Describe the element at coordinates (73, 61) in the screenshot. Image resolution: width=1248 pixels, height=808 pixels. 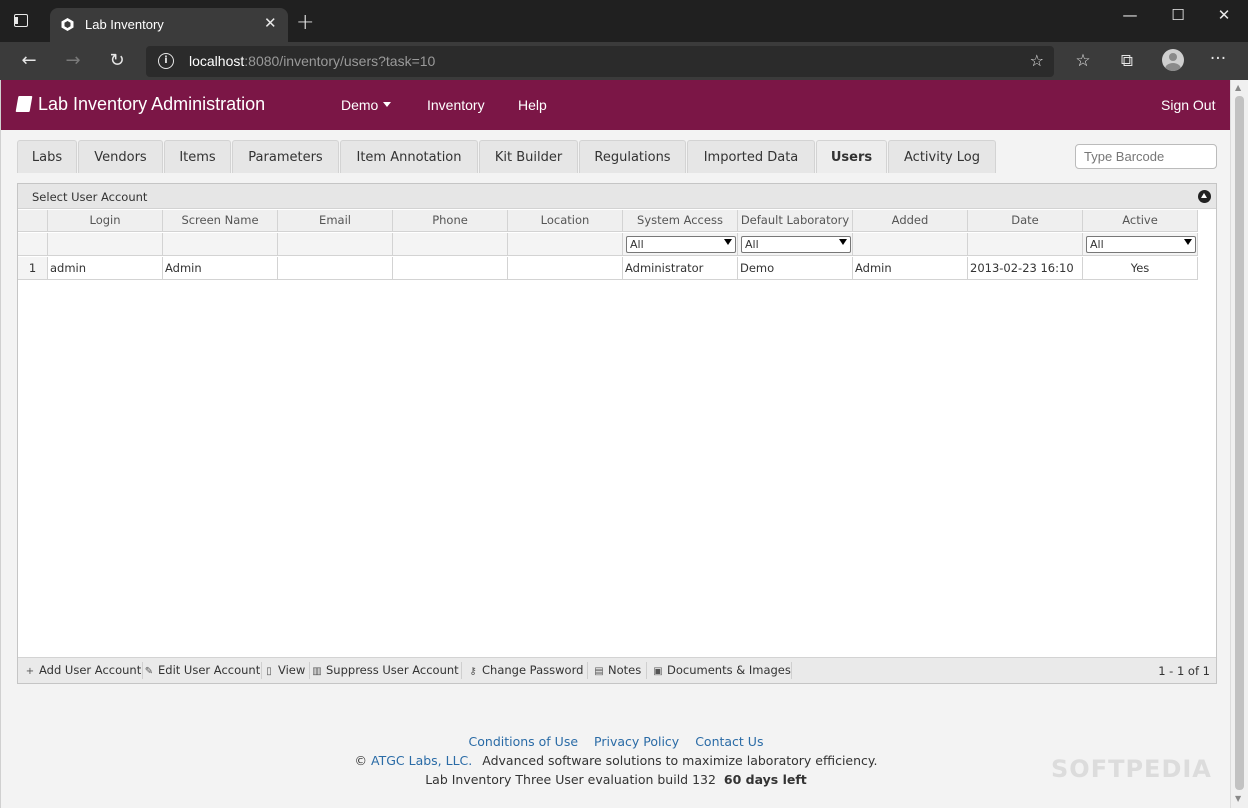
I see `forward-icon: →` at that location.